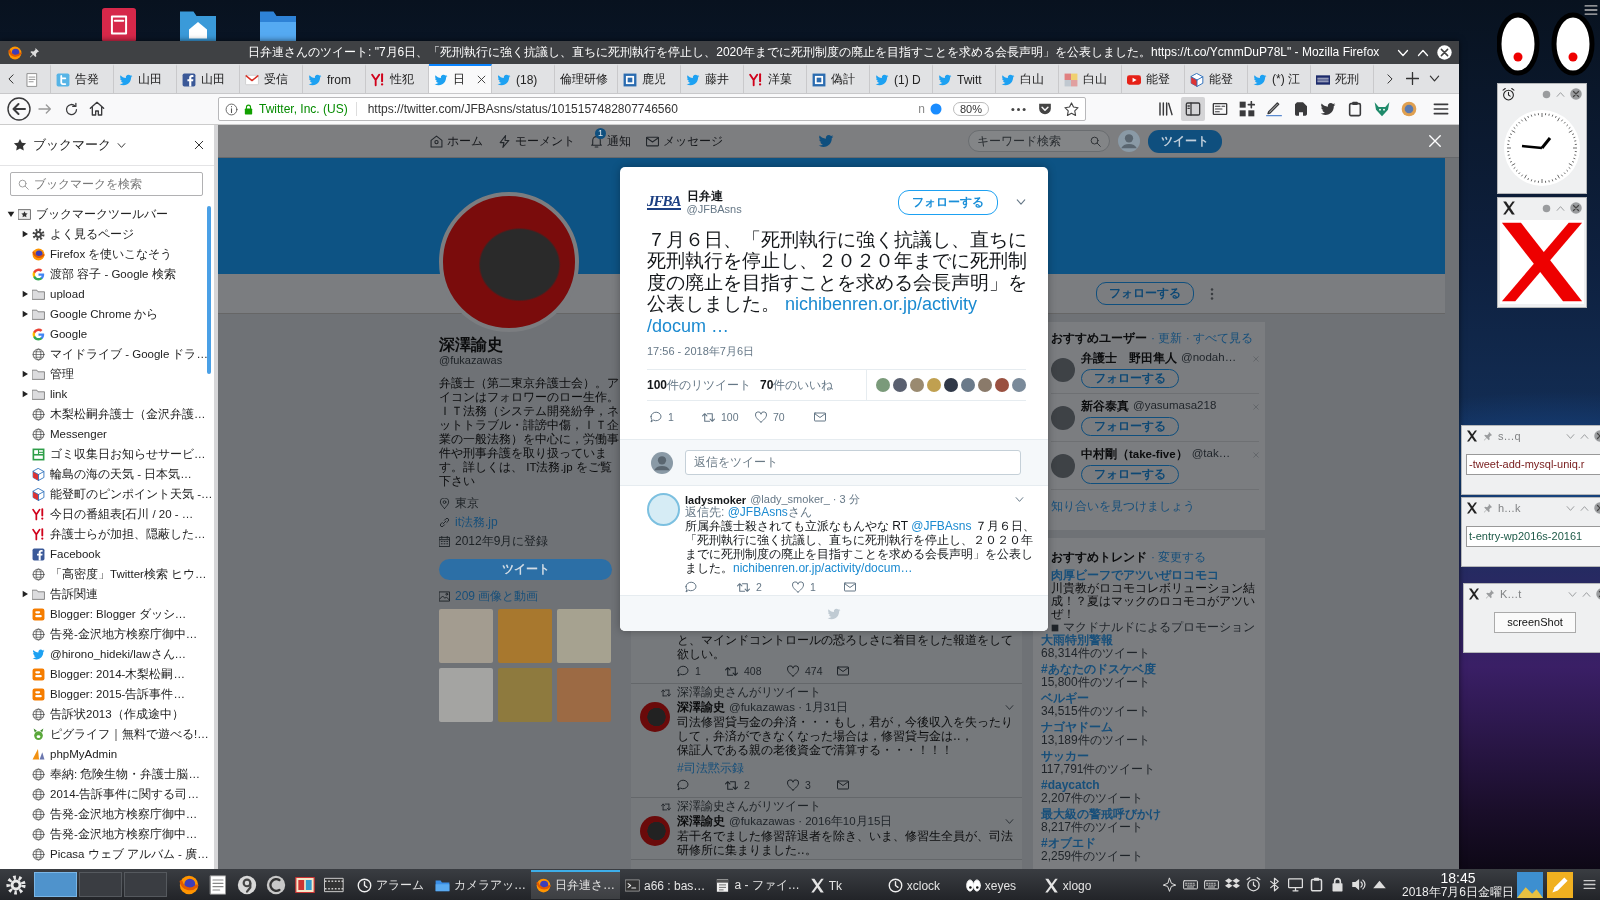  What do you see at coordinates (107, 214) in the screenshot?
I see `bookmark-folder: ブックマークツールバー` at bounding box center [107, 214].